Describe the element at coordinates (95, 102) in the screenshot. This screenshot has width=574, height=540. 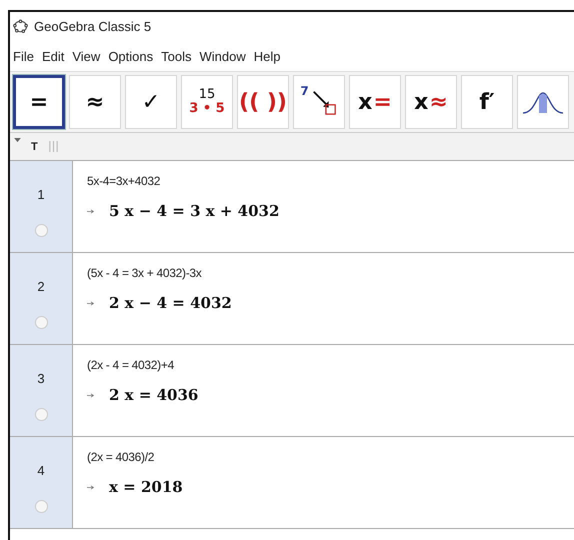
I see `tool-button: ≈` at that location.